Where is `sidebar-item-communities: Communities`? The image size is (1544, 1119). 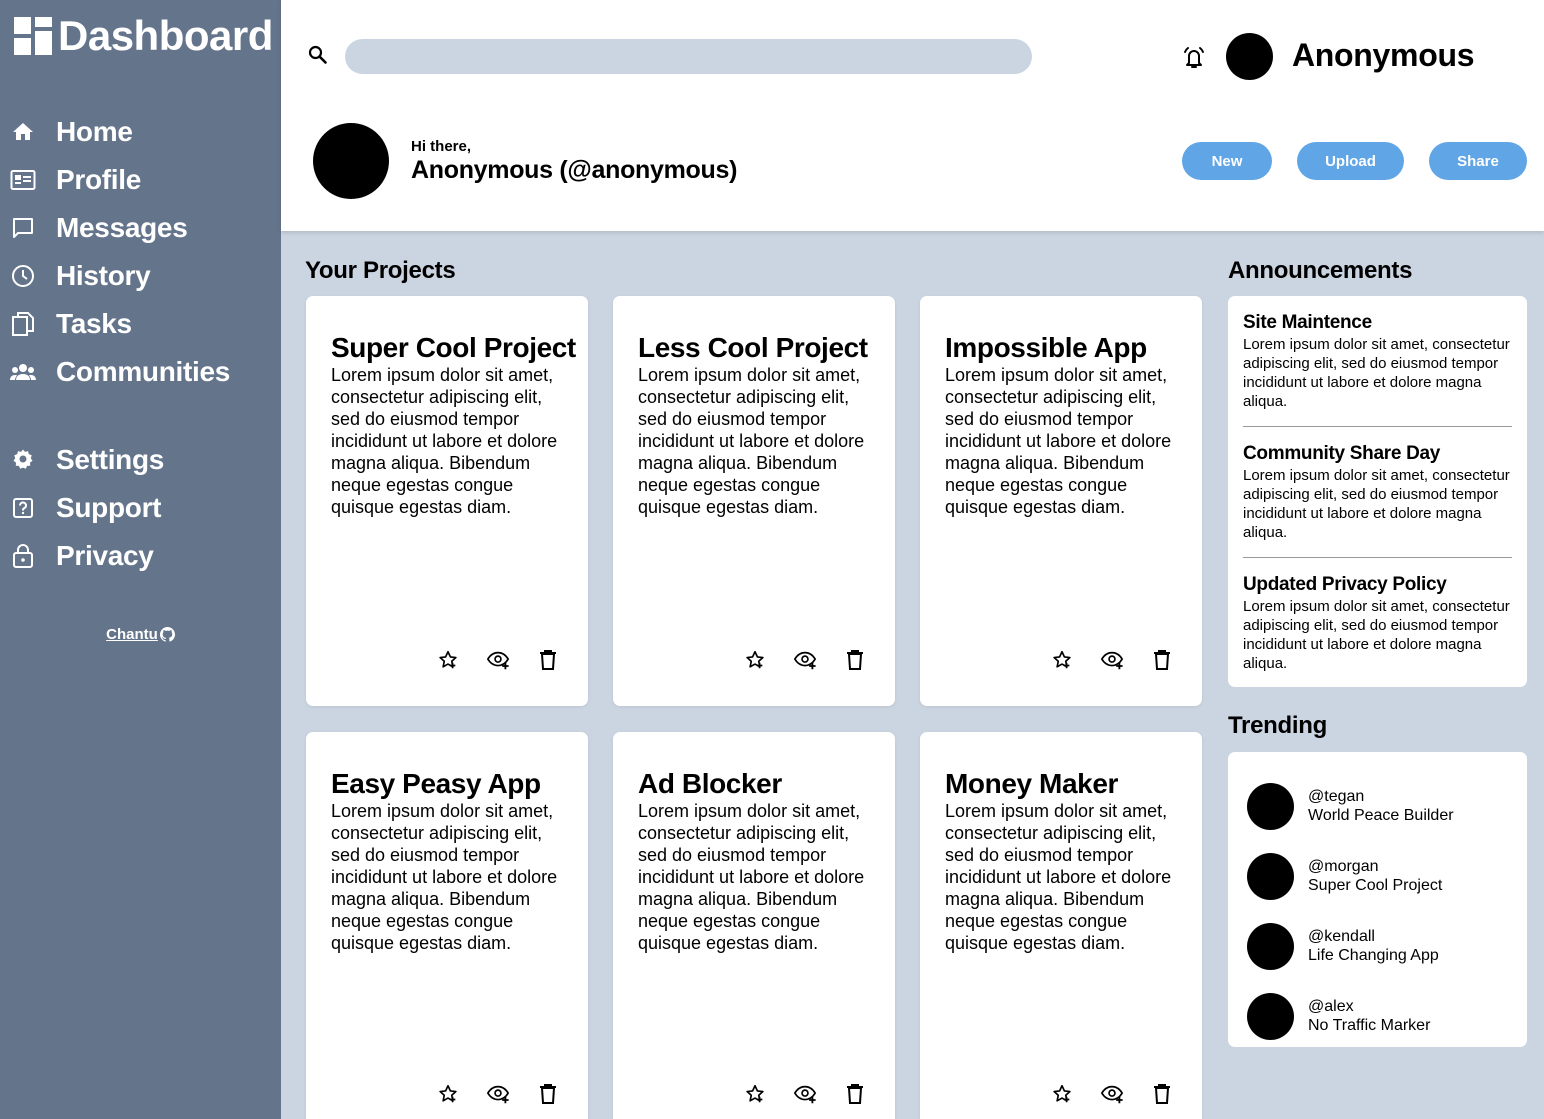 sidebar-item-communities: Communities is located at coordinates (140, 372).